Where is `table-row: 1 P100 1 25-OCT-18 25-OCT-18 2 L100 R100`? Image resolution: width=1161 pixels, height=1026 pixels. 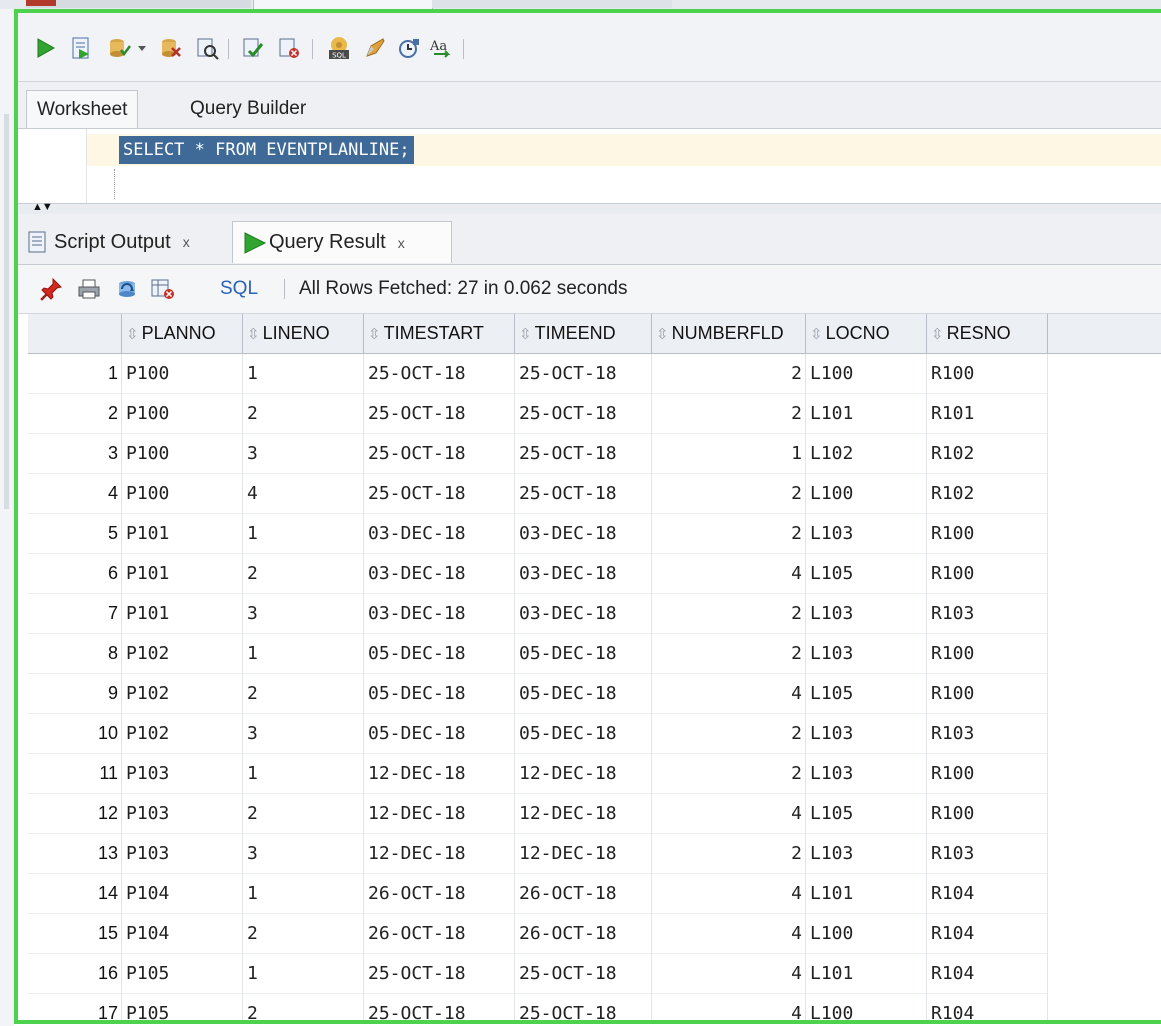
table-row: 1 P100 1 25-OCT-18 25-OCT-18 2 L100 R100 is located at coordinates (538, 374).